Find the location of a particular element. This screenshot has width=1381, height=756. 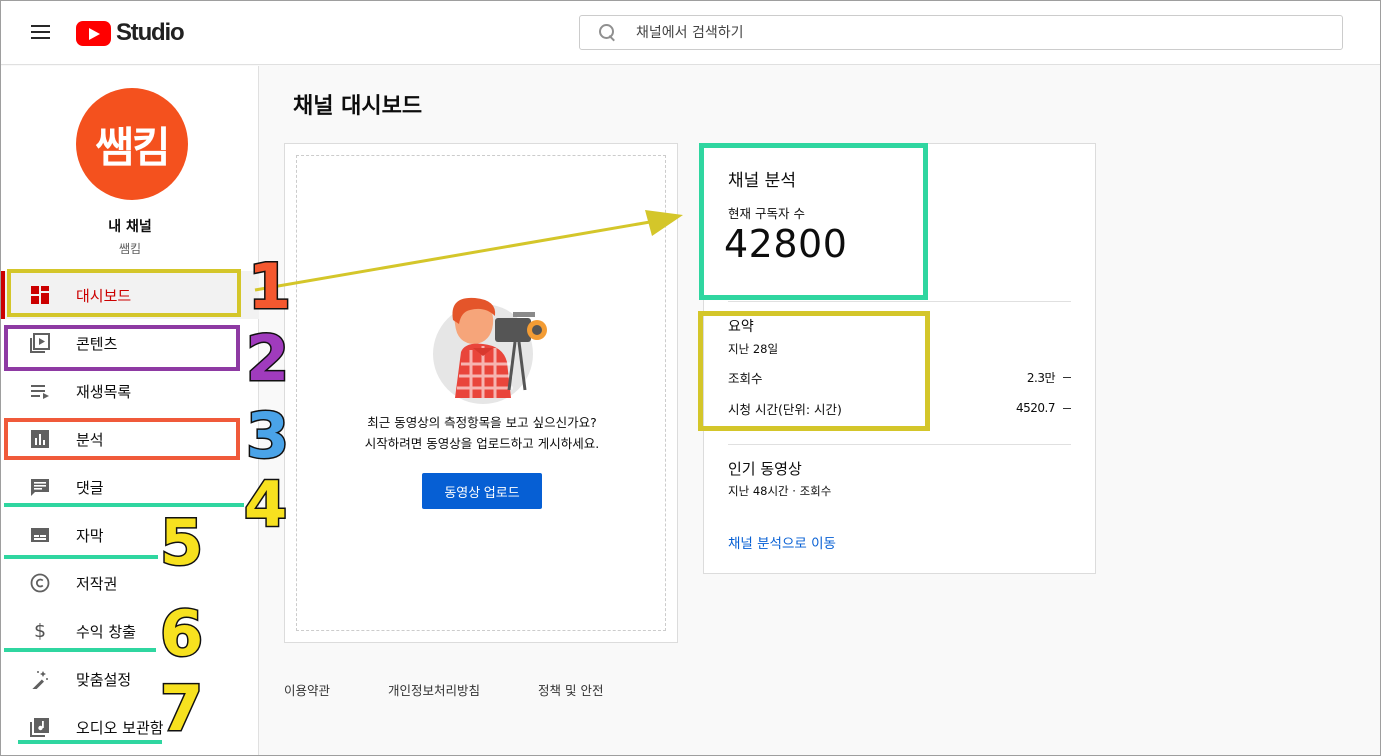

sidebar-item-comments: 댓글 is located at coordinates (130, 487).